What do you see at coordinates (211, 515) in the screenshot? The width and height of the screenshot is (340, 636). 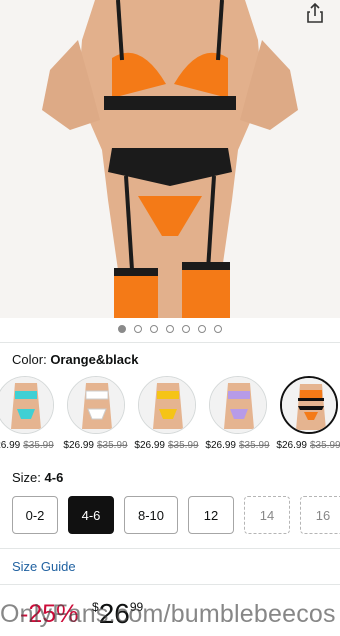 I see `size-button-12: 12` at bounding box center [211, 515].